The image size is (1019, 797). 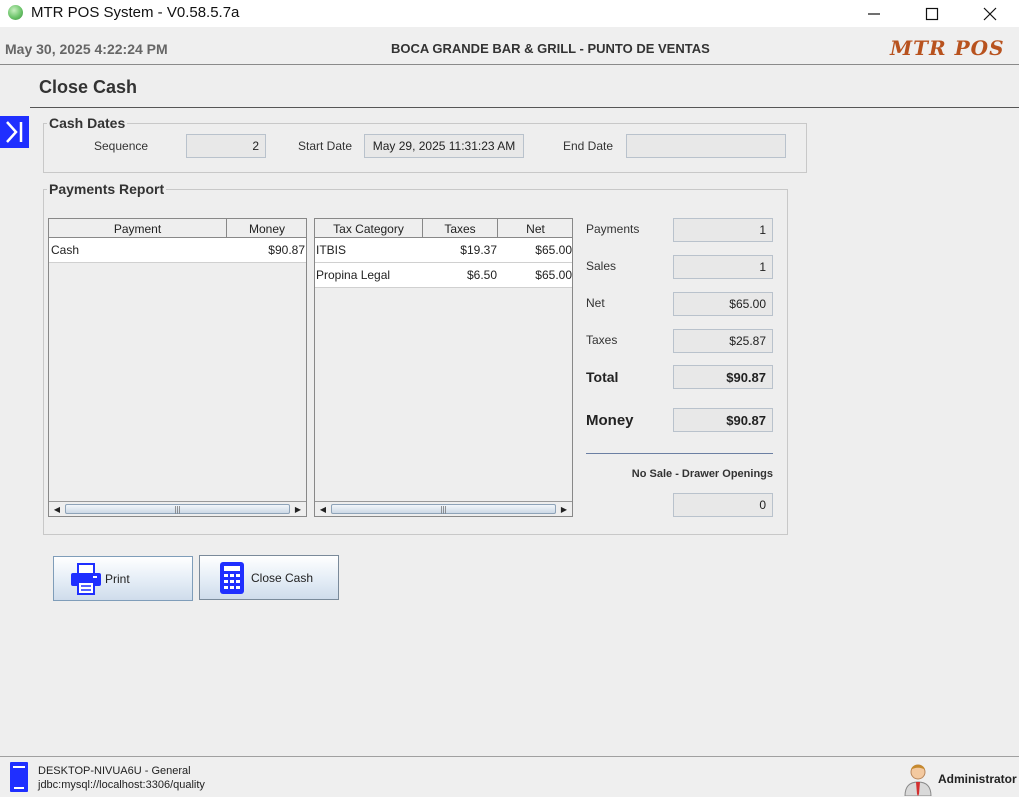 I want to click on table-row: Cash $90.87, so click(x=177, y=250).